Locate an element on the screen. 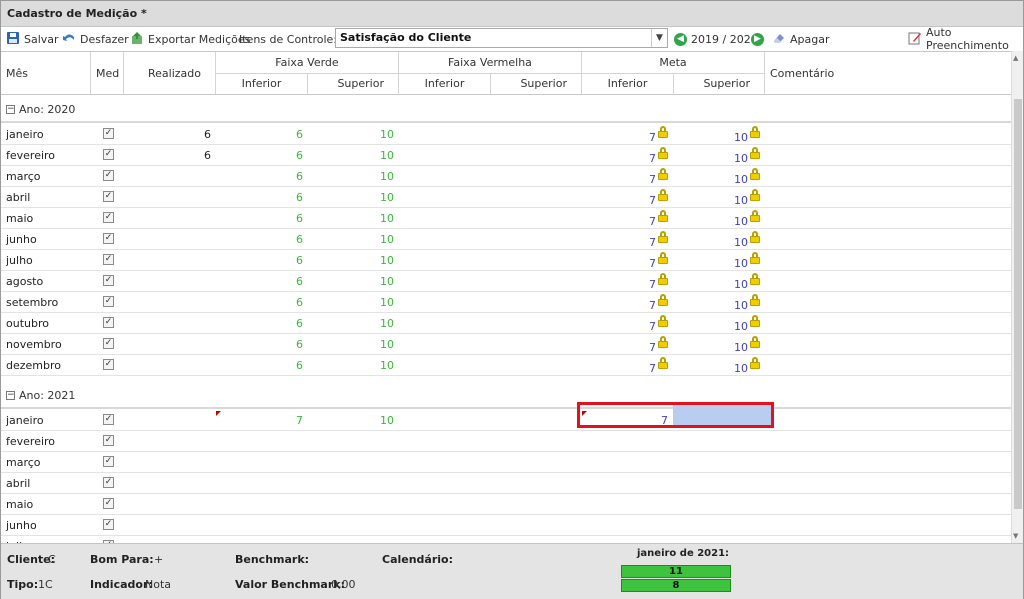 The width and height of the screenshot is (1024, 599). table-row: maio ✓ is located at coordinates (506, 504).